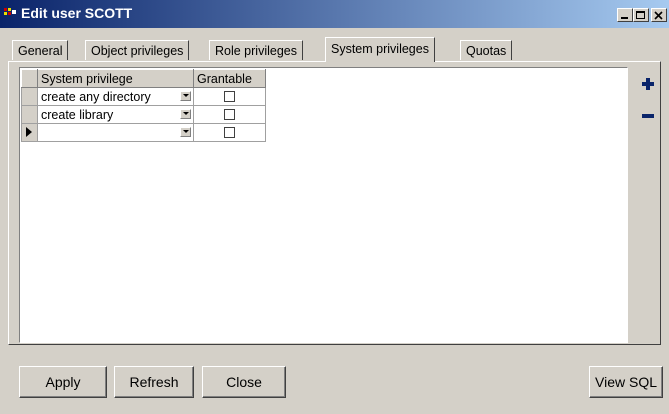 The image size is (669, 414). Describe the element at coordinates (486, 50) in the screenshot. I see `tab-quotas: Quotas` at that location.